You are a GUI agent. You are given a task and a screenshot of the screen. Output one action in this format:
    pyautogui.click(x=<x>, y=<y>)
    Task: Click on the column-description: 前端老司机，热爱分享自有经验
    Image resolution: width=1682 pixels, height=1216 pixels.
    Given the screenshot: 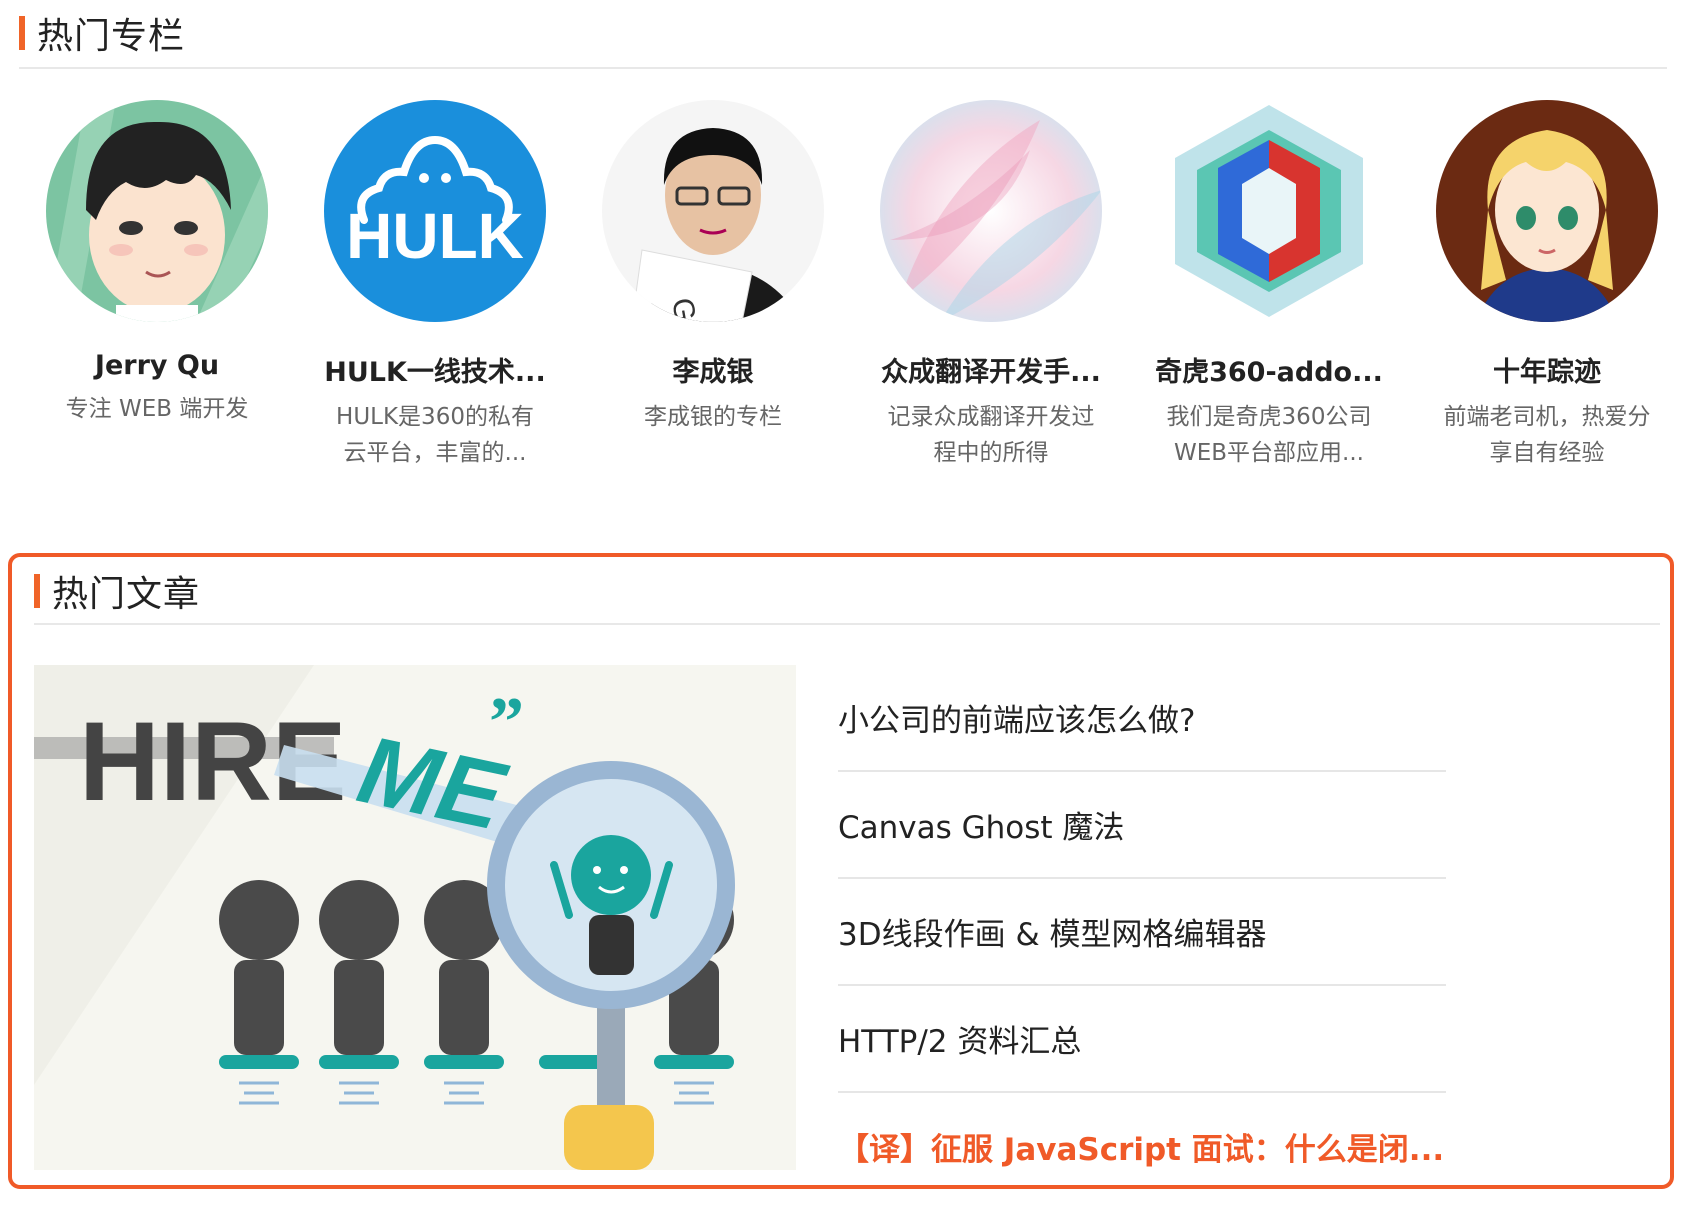 What is the action you would take?
    pyautogui.click(x=1547, y=435)
    